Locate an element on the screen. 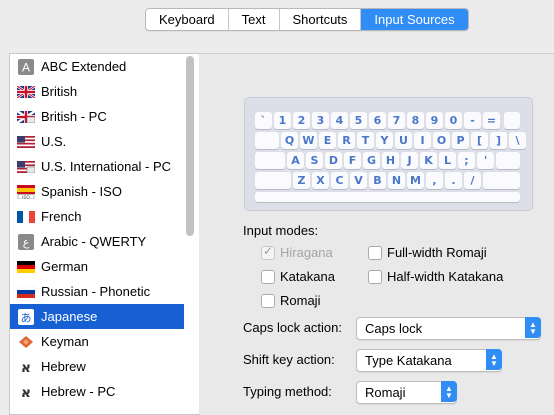 The height and width of the screenshot is (415, 554). list-item-label: Hebrew - PC is located at coordinates (78, 391).